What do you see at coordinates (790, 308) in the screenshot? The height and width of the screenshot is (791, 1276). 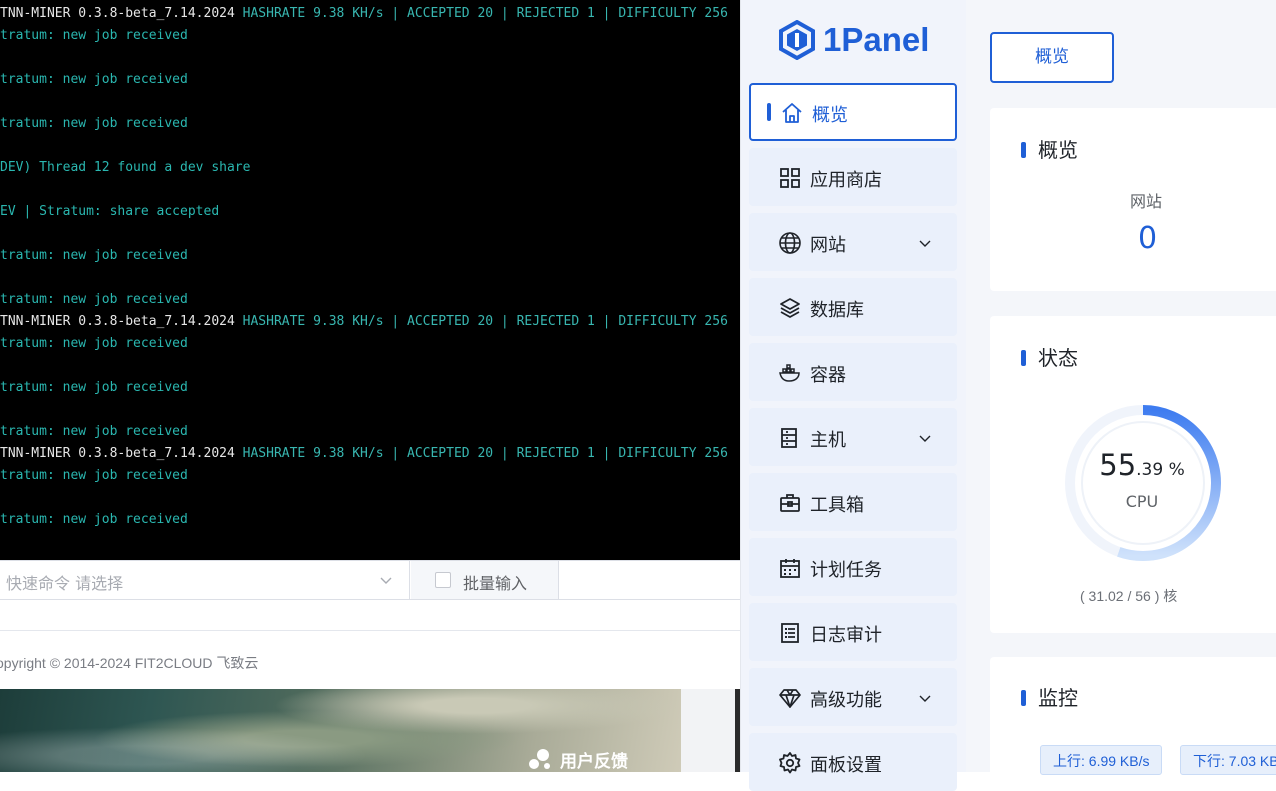 I see `layers-icon` at bounding box center [790, 308].